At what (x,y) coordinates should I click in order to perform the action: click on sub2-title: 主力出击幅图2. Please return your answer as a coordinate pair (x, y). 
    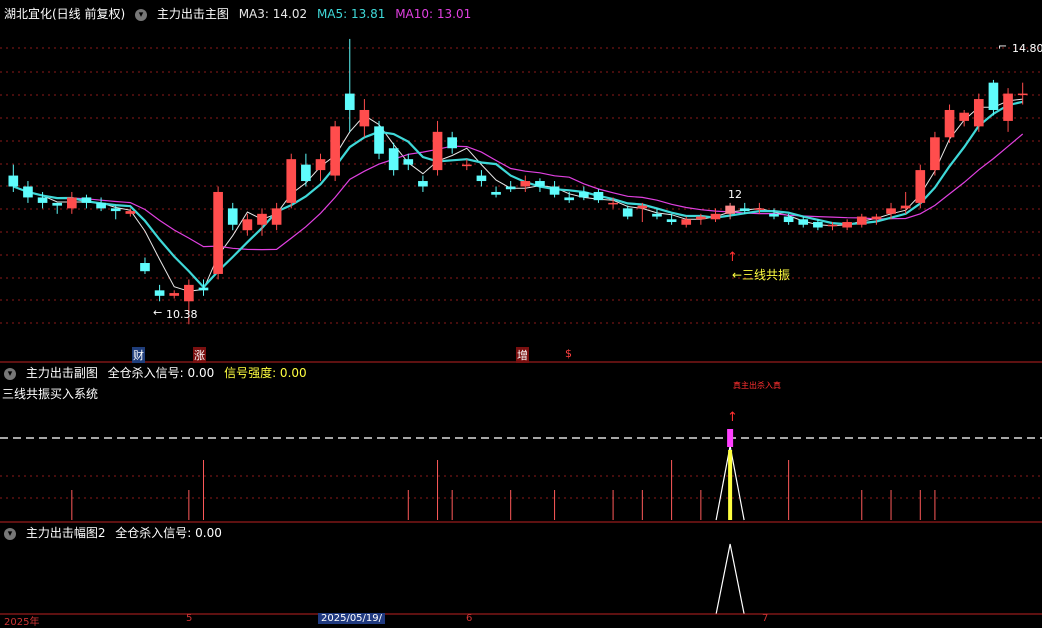
    Looking at the image, I should click on (66, 533).